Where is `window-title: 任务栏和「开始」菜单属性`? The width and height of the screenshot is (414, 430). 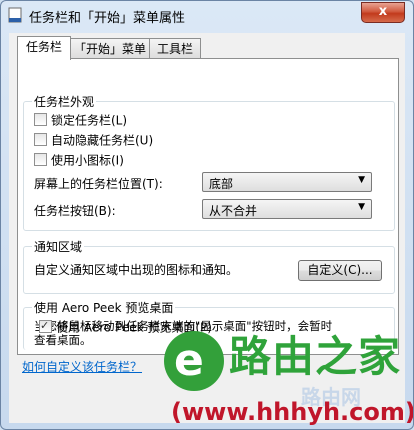 window-title: 任务栏和「开始」菜单属性 is located at coordinates (107, 18).